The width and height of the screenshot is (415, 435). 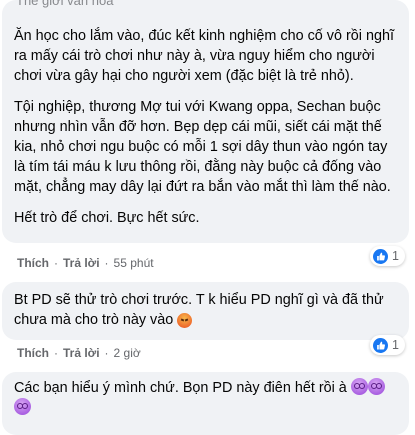 I want to click on comment-timestamp: 55 phút, so click(x=134, y=263).